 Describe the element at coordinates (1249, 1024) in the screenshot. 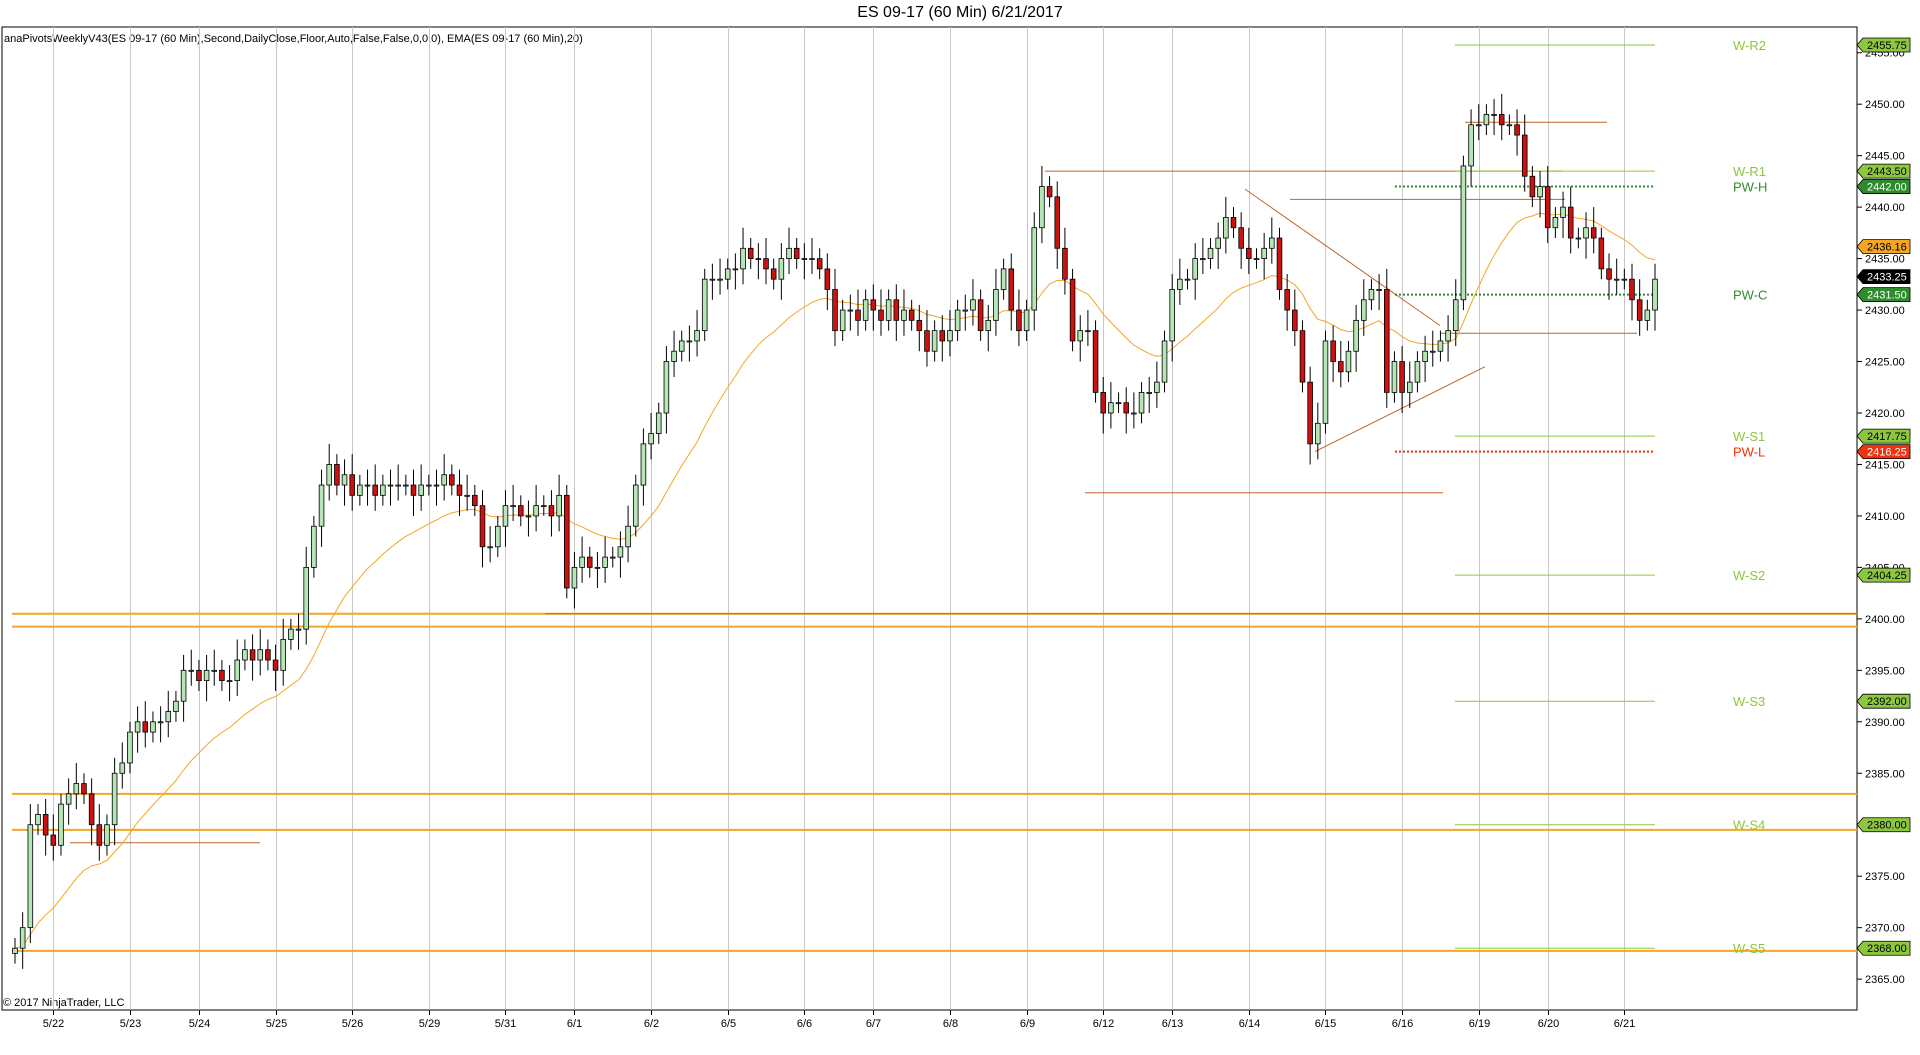

I see `x-tick-label: 6/14` at that location.